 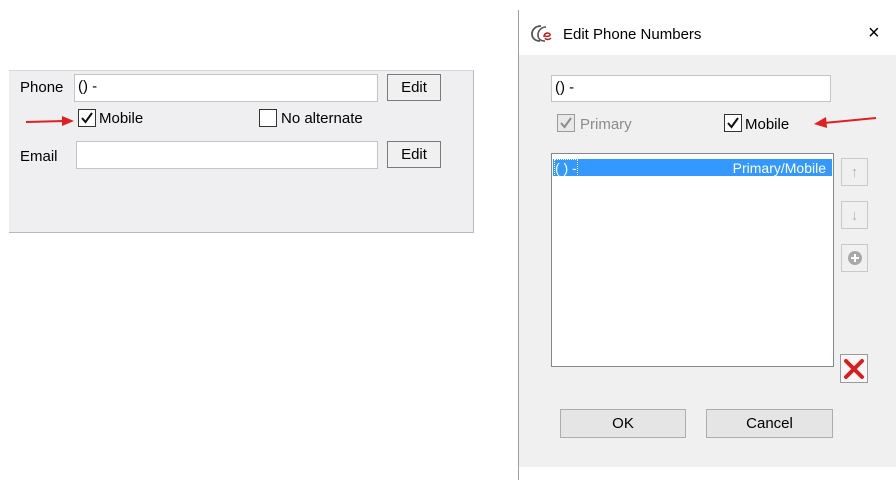 I want to click on app-logo-icon, so click(x=541, y=33).